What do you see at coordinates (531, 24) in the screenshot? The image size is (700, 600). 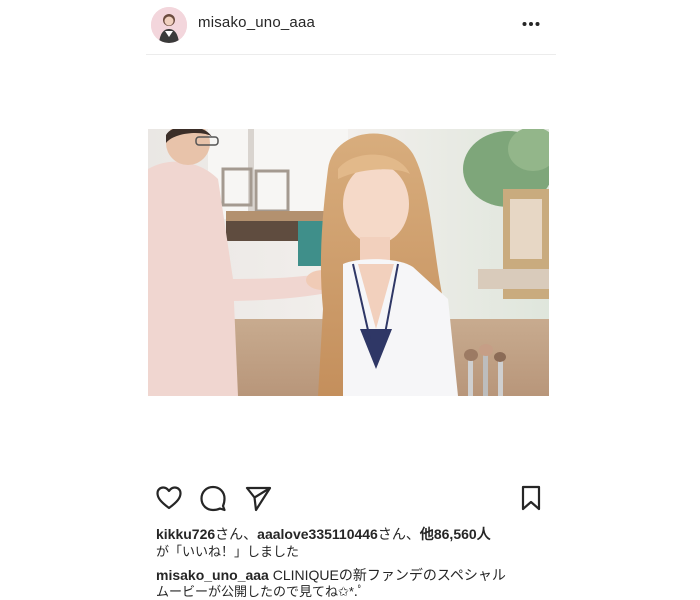 I see `more-horizontal-icon` at bounding box center [531, 24].